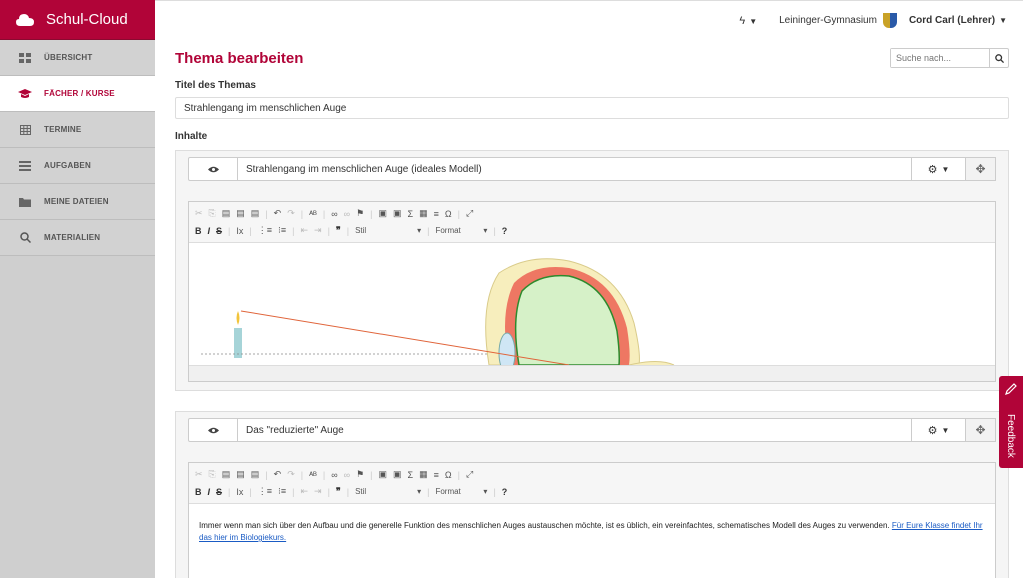  I want to click on candle-body, so click(238, 343).